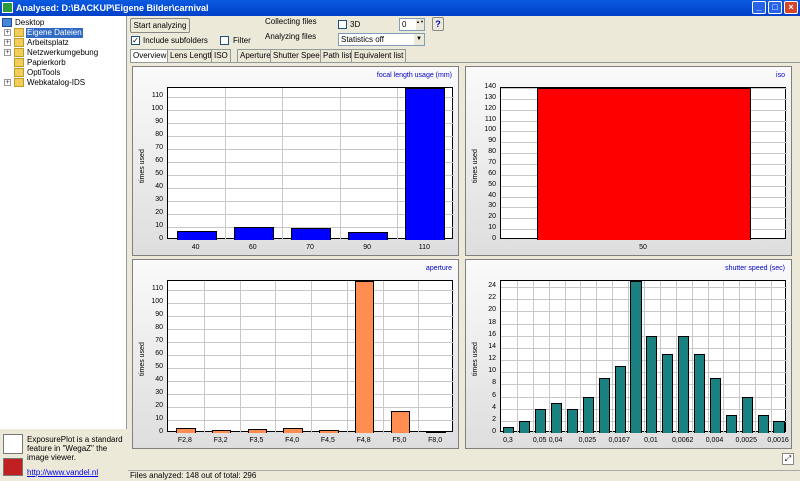 This screenshot has width=800, height=481. I want to click on y-tick-label: 0, so click(161, 431).